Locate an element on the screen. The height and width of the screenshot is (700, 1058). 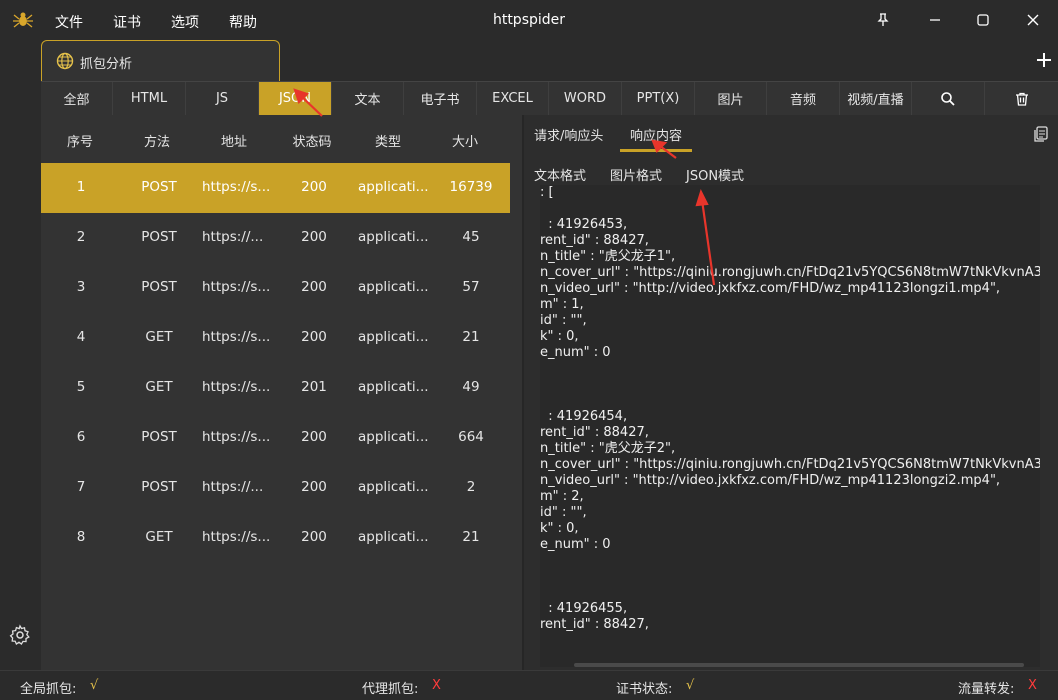
plus-icon is located at coordinates (1044, 60).